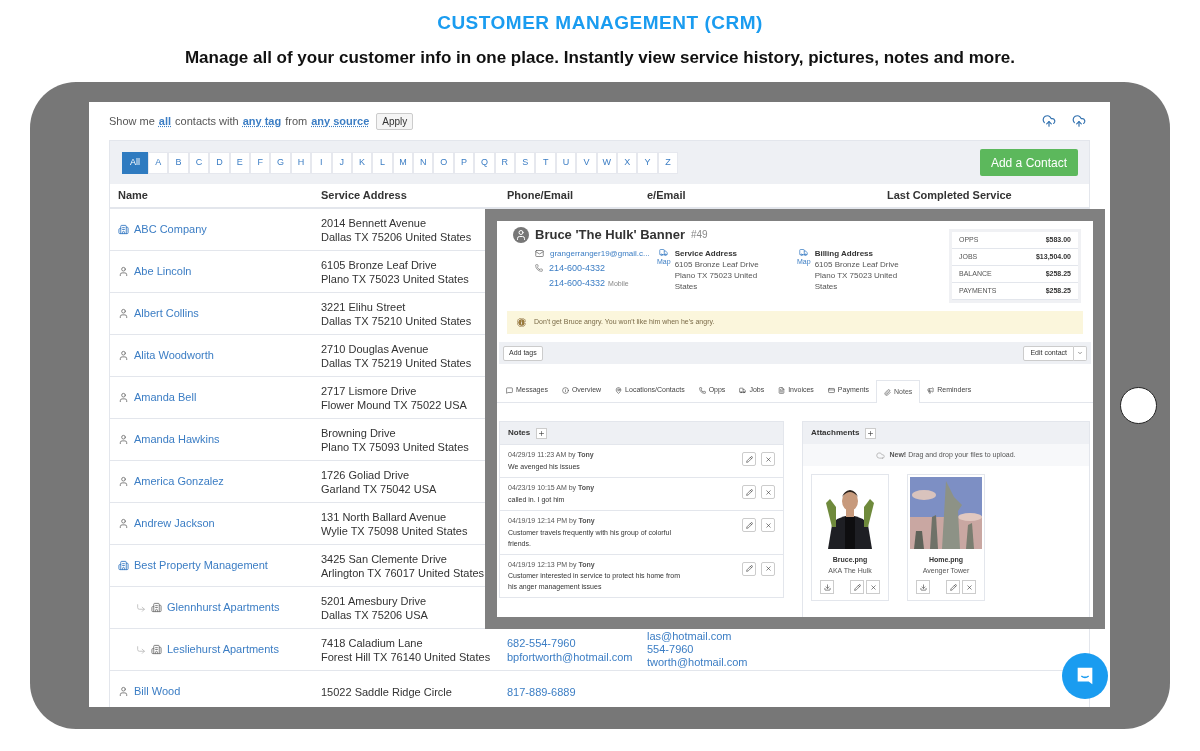 Image resolution: width=1200 pixels, height=751 pixels. I want to click on letter-filter: C, so click(199, 162).